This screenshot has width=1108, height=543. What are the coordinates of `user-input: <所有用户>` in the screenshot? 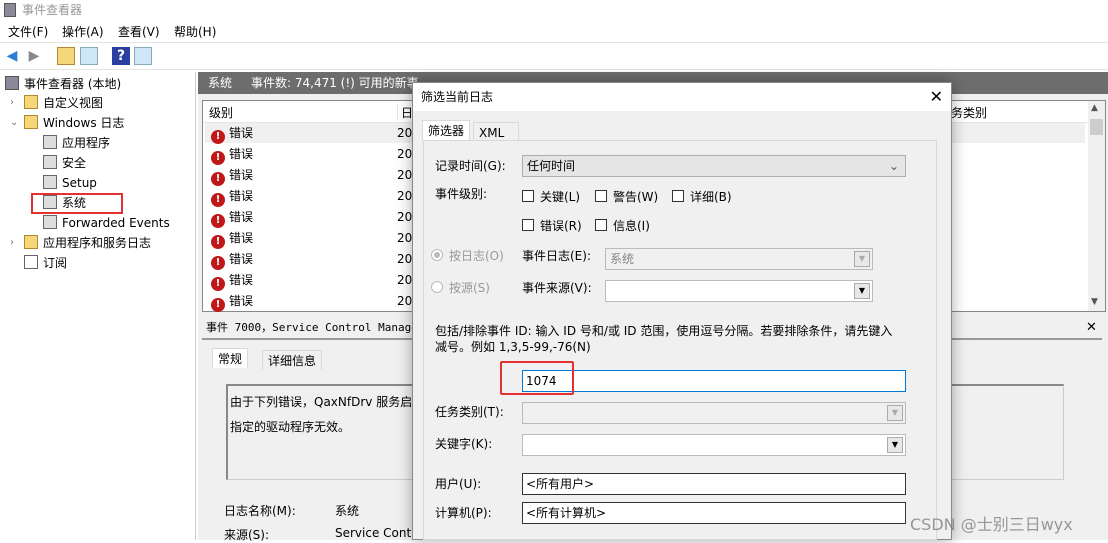 It's located at (714, 484).